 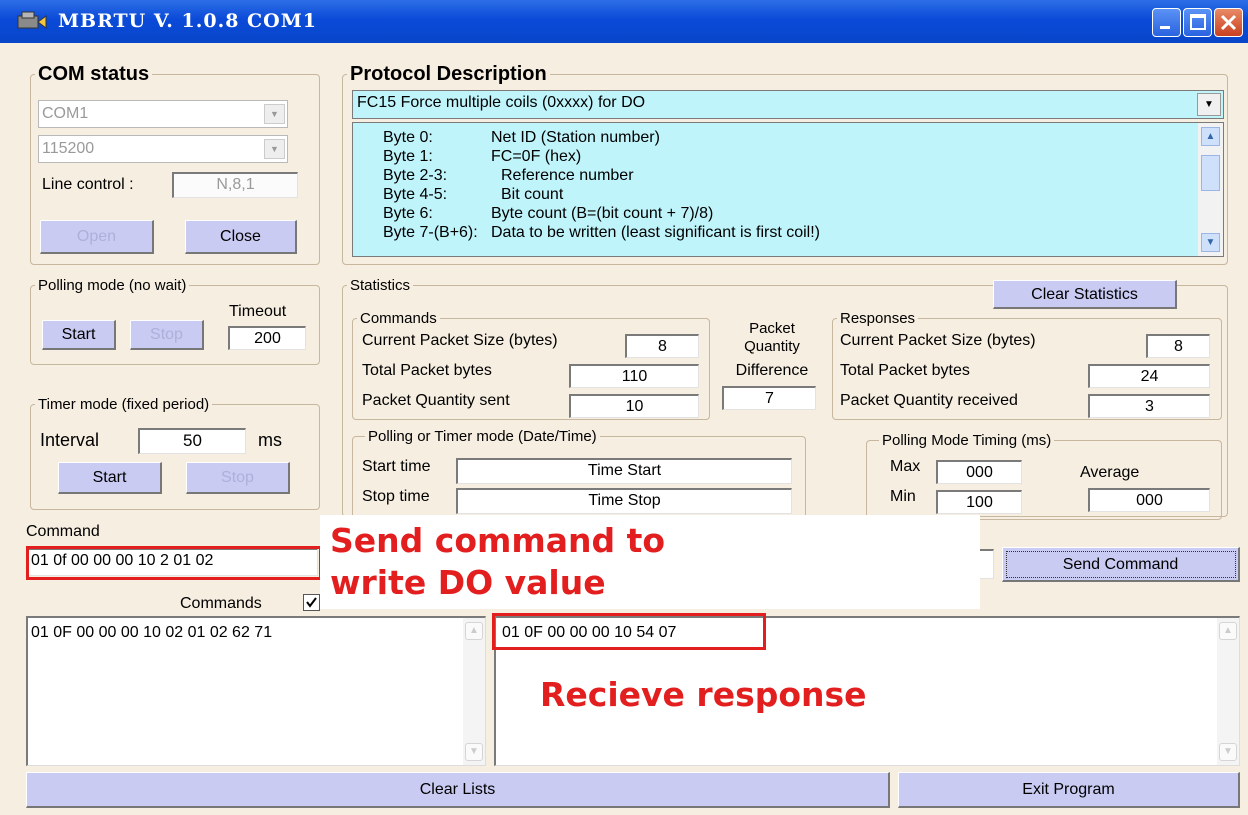 What do you see at coordinates (68, 148) in the screenshot?
I see `baud-rate-value: 115200` at bounding box center [68, 148].